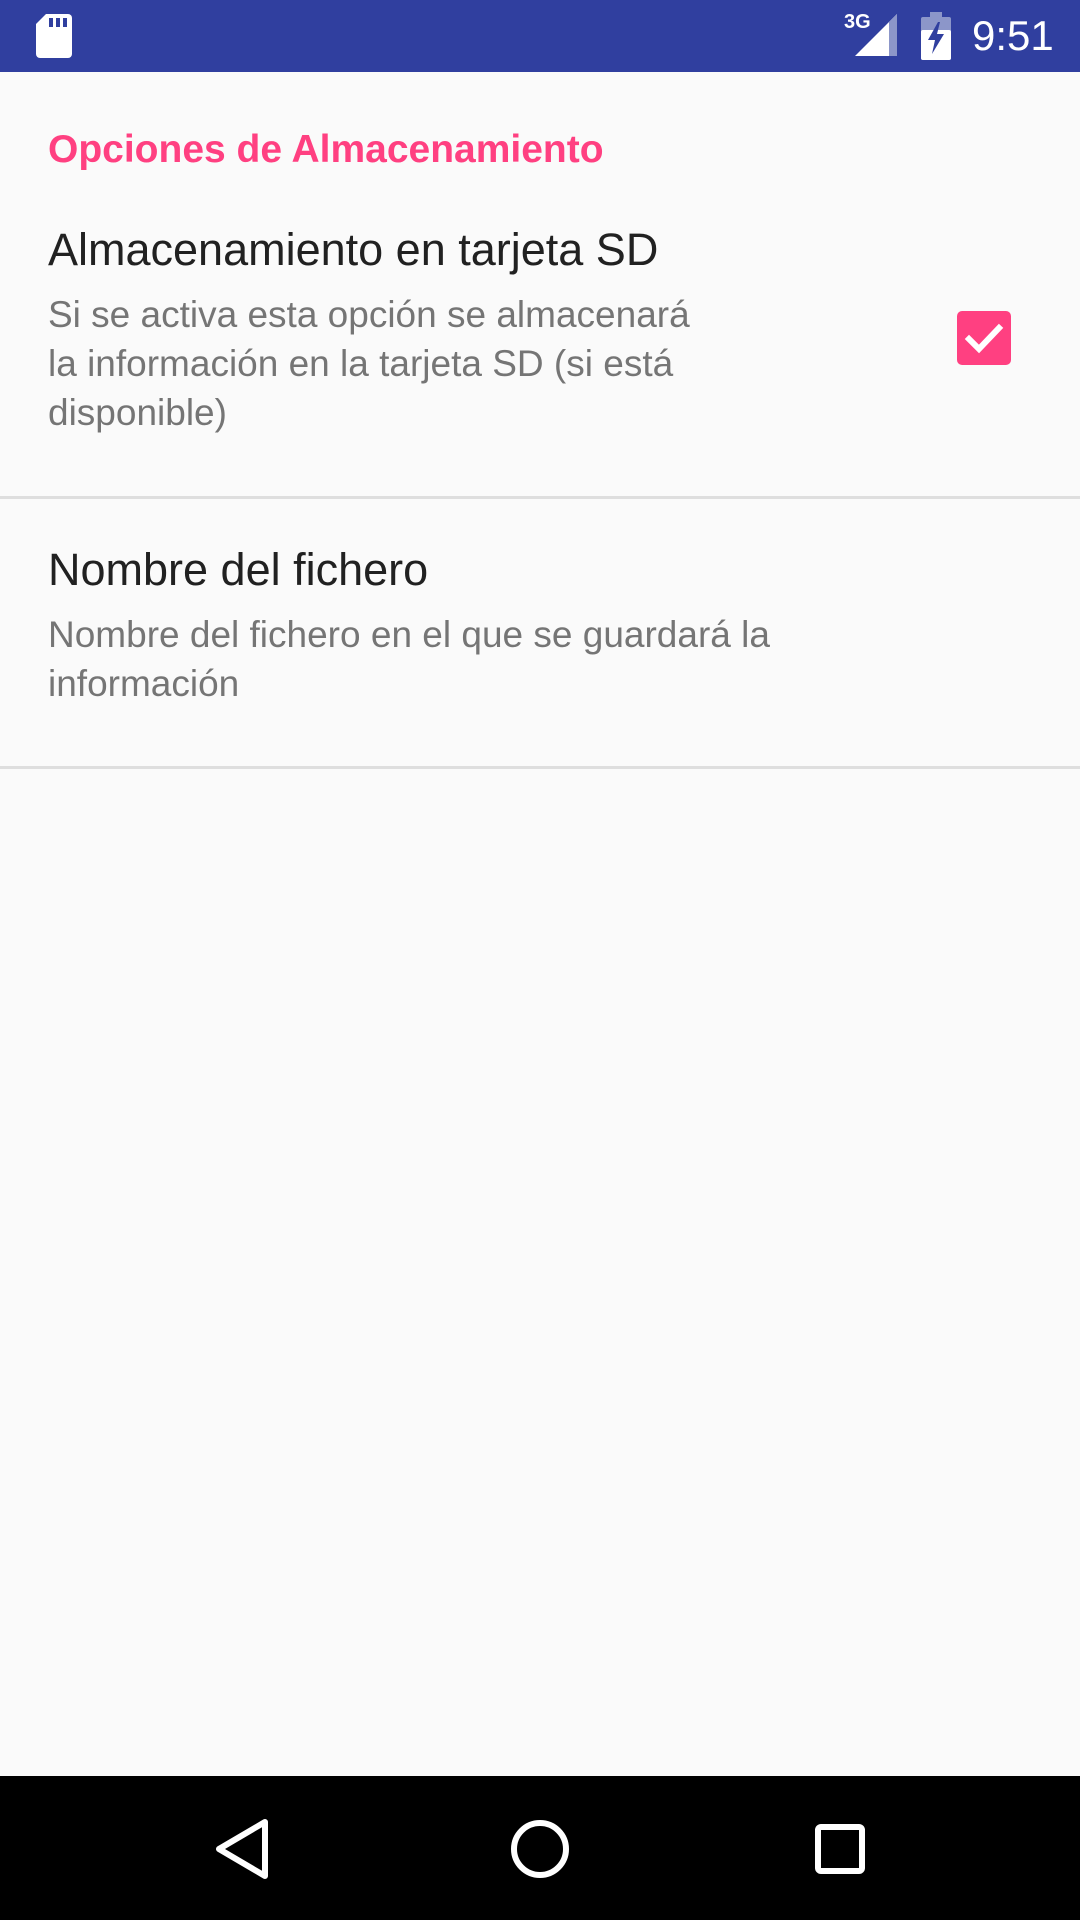  What do you see at coordinates (369, 314) in the screenshot?
I see `pref-summary-line: Si se activa esta opción se almacenará` at bounding box center [369, 314].